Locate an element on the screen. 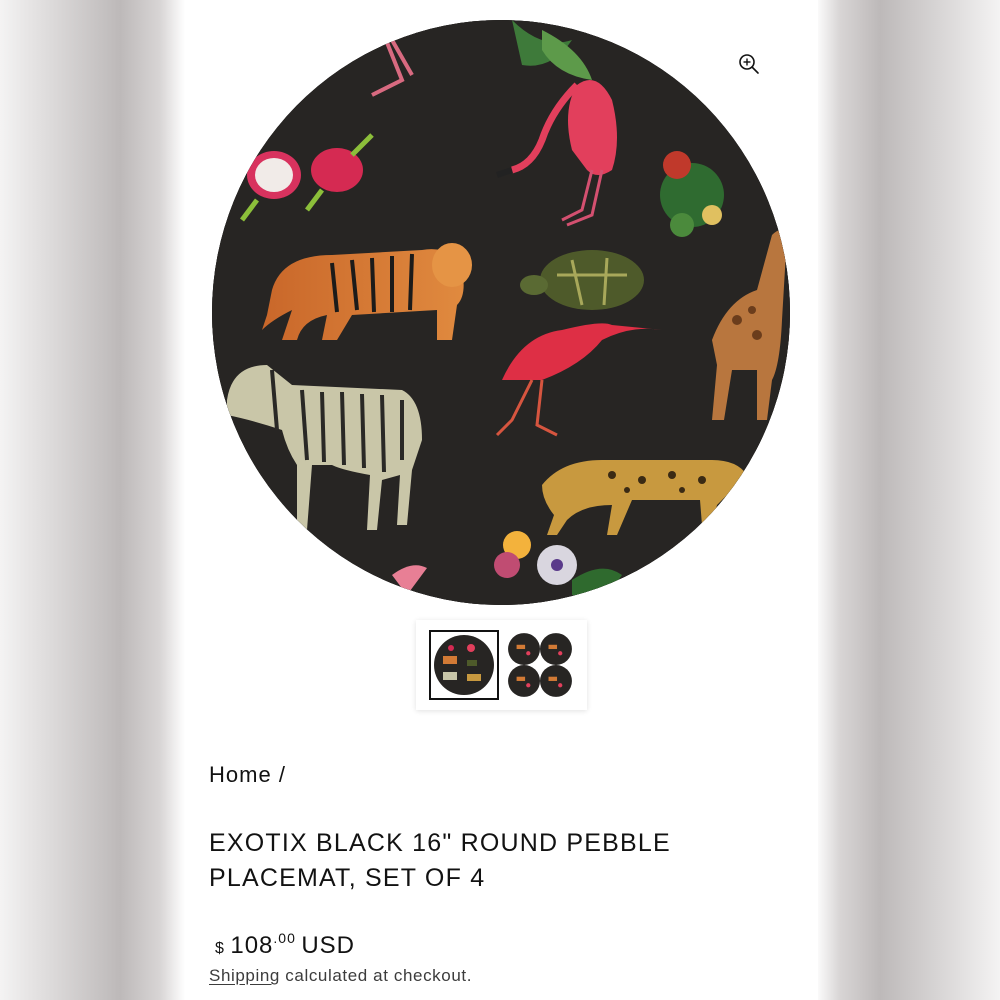 This screenshot has height=1000, width=1000. price-currency-symbol: $ is located at coordinates (220, 948).